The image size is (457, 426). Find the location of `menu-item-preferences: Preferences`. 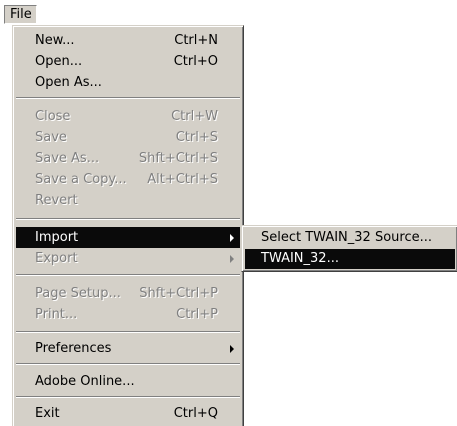

menu-item-preferences: Preferences is located at coordinates (128, 348).